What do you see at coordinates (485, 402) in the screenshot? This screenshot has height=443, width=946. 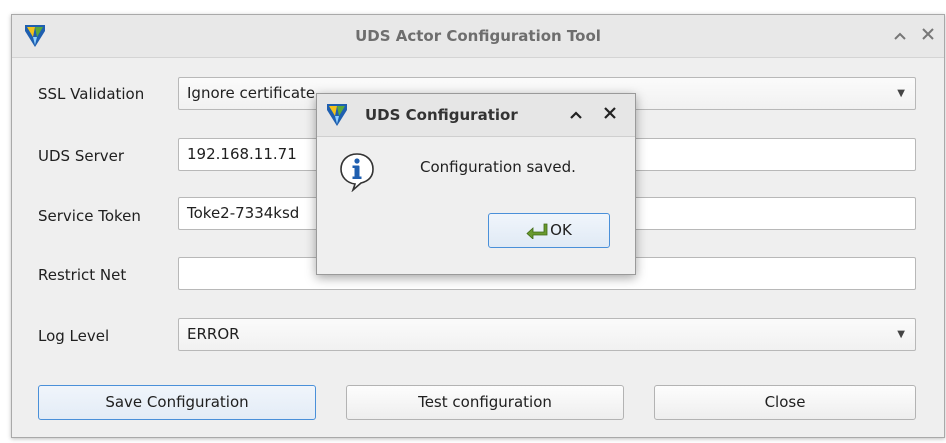 I see `test-configuration-button: Test configuration` at bounding box center [485, 402].